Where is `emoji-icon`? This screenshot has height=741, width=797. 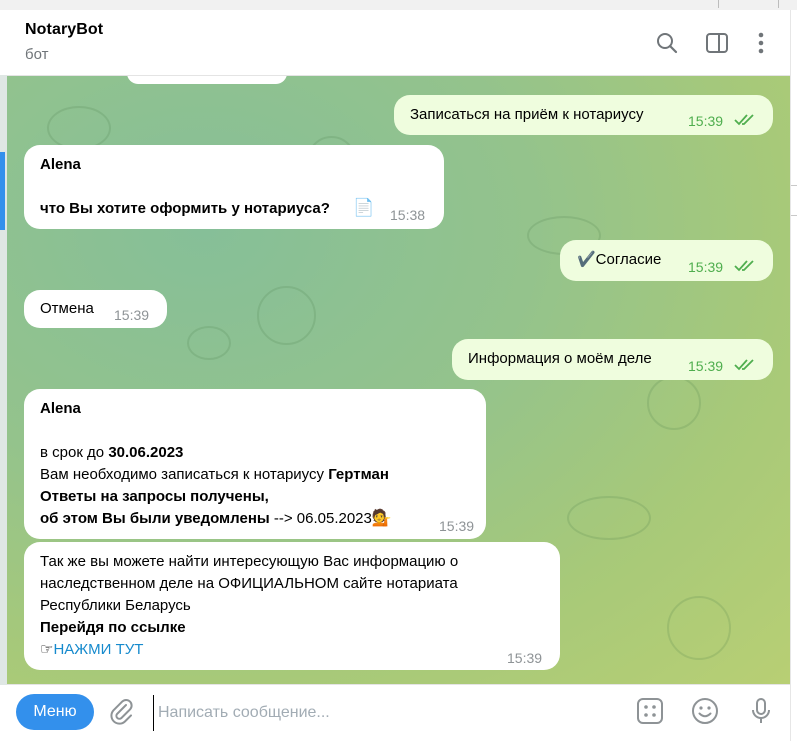
emoji-icon is located at coordinates (705, 711).